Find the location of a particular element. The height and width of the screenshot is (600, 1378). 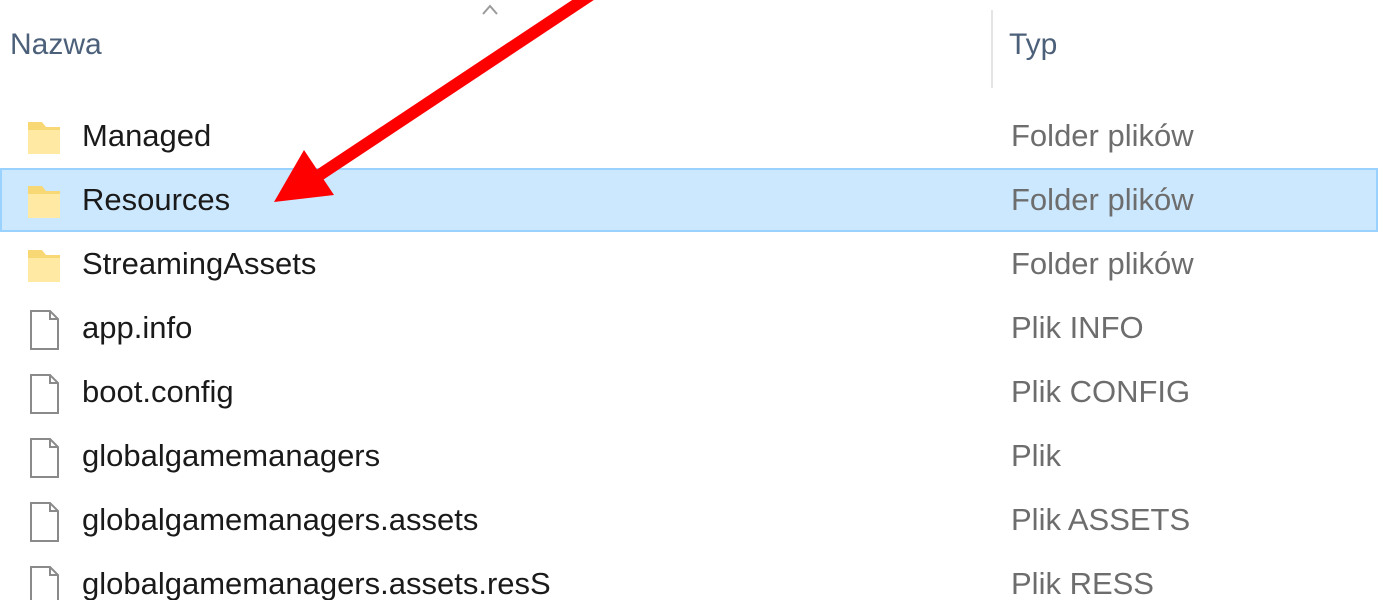

file-type: Plik CONFIG is located at coordinates (1101, 391).